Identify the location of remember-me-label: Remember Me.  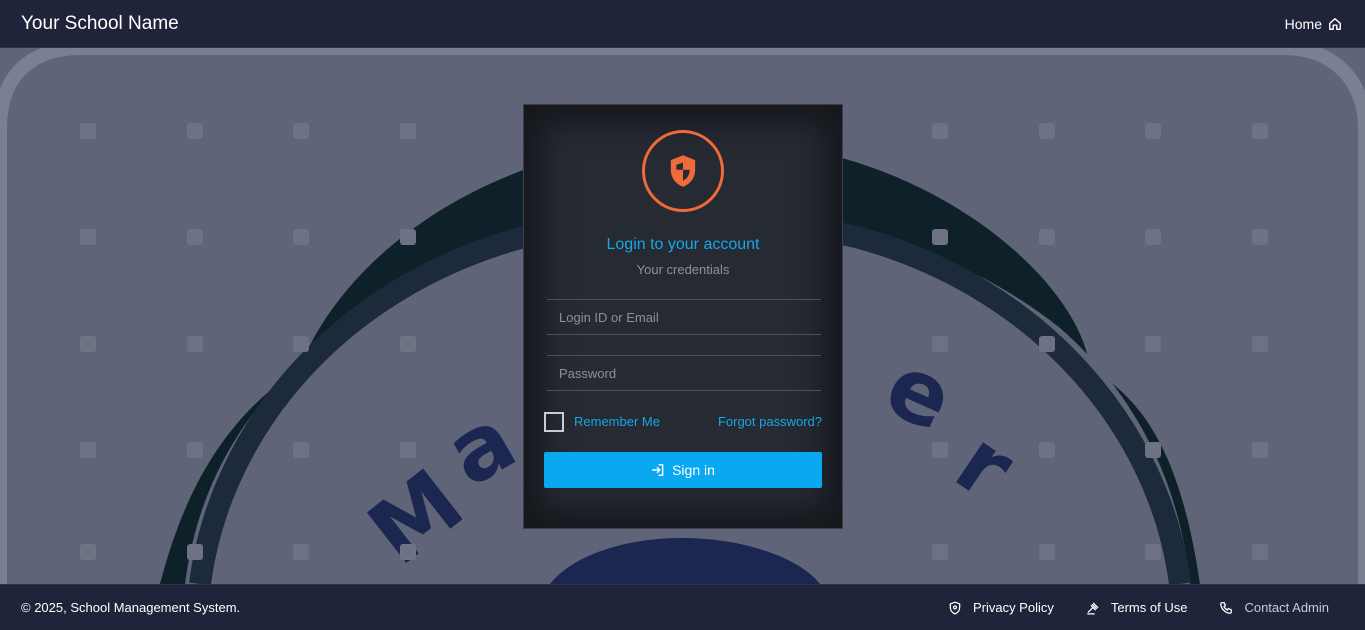
(617, 421).